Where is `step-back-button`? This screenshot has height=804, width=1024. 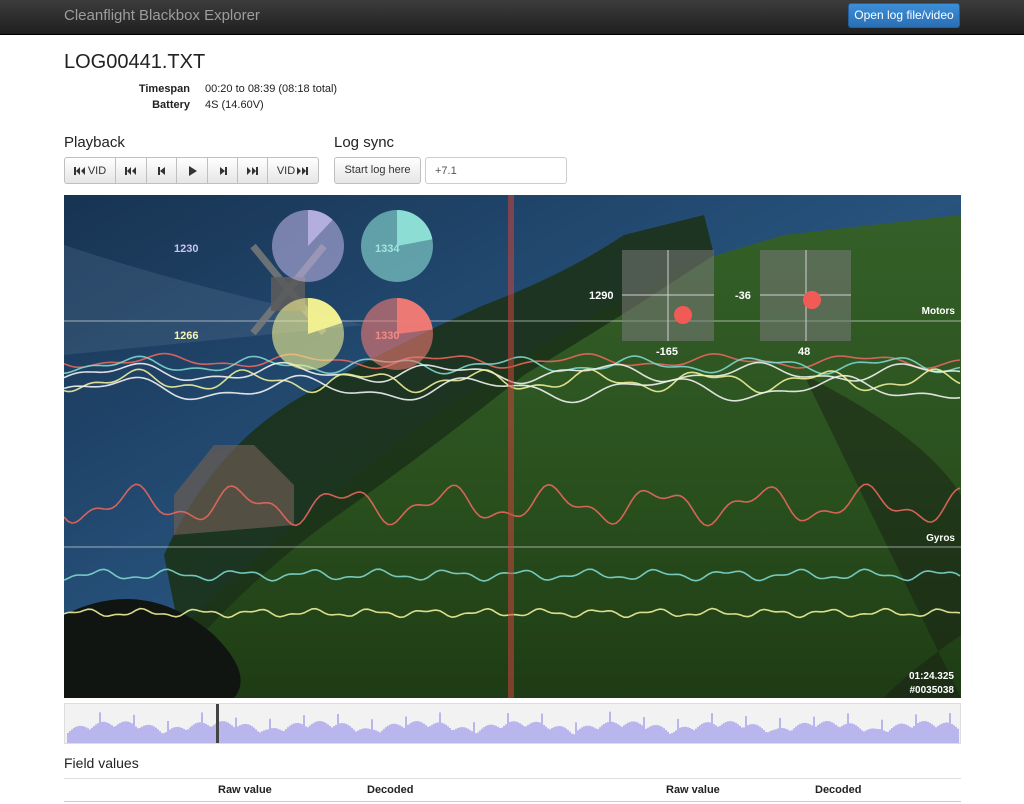
step-back-button is located at coordinates (161, 170).